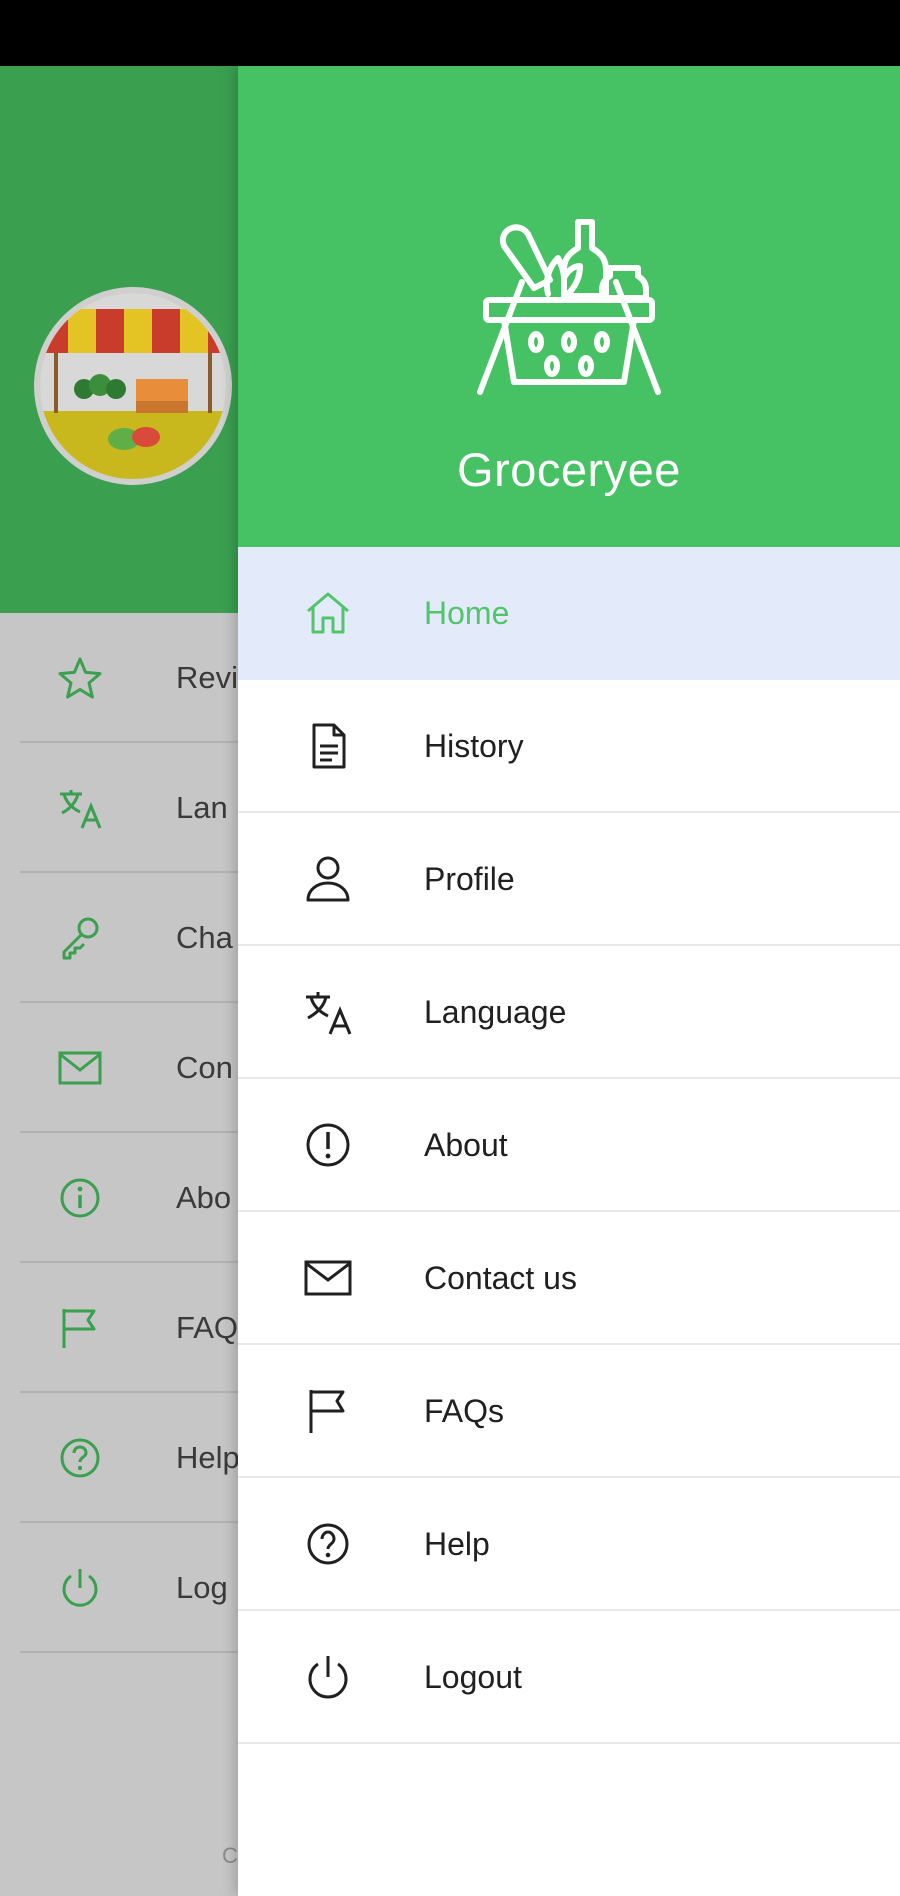  Describe the element at coordinates (569, 1544) in the screenshot. I see `drawer-item-help: Help` at that location.